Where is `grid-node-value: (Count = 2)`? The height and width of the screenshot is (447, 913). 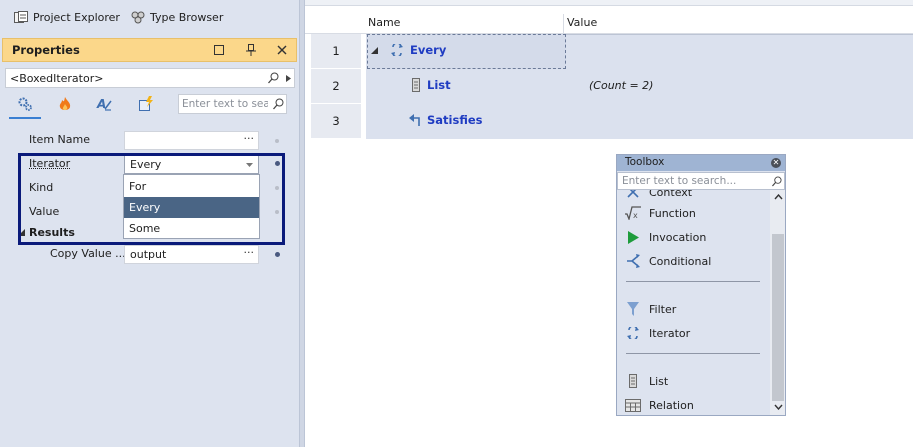 grid-node-value: (Count = 2) is located at coordinates (621, 85).